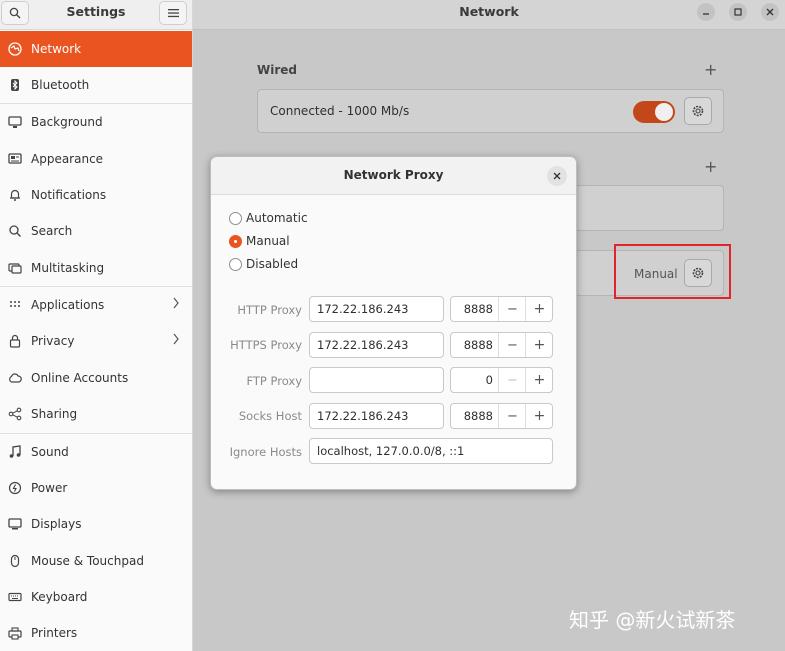  What do you see at coordinates (69, 195) in the screenshot?
I see `sidebar-item-label: Notifications` at bounding box center [69, 195].